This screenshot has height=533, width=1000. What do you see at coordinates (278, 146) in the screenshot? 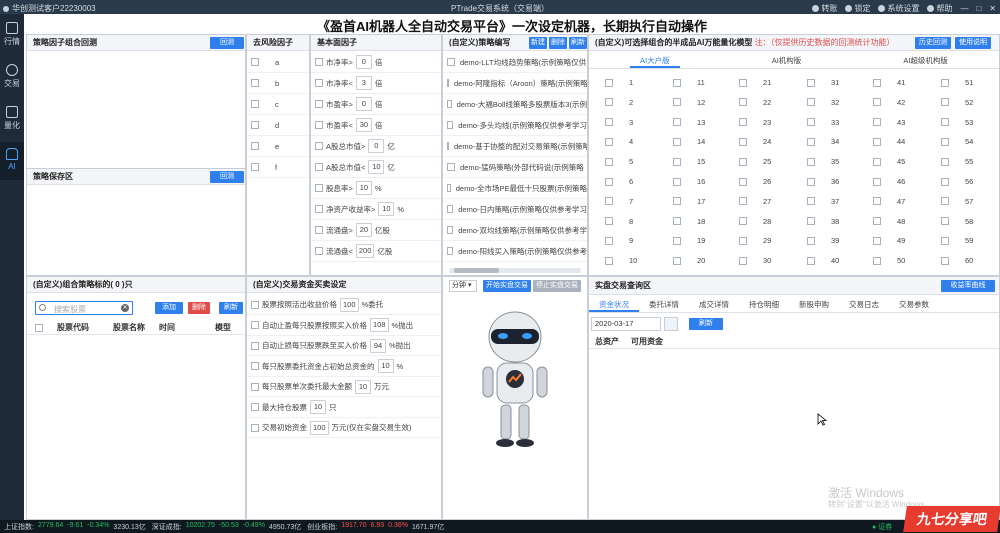
I see `risk-factor-row: e` at bounding box center [278, 146].